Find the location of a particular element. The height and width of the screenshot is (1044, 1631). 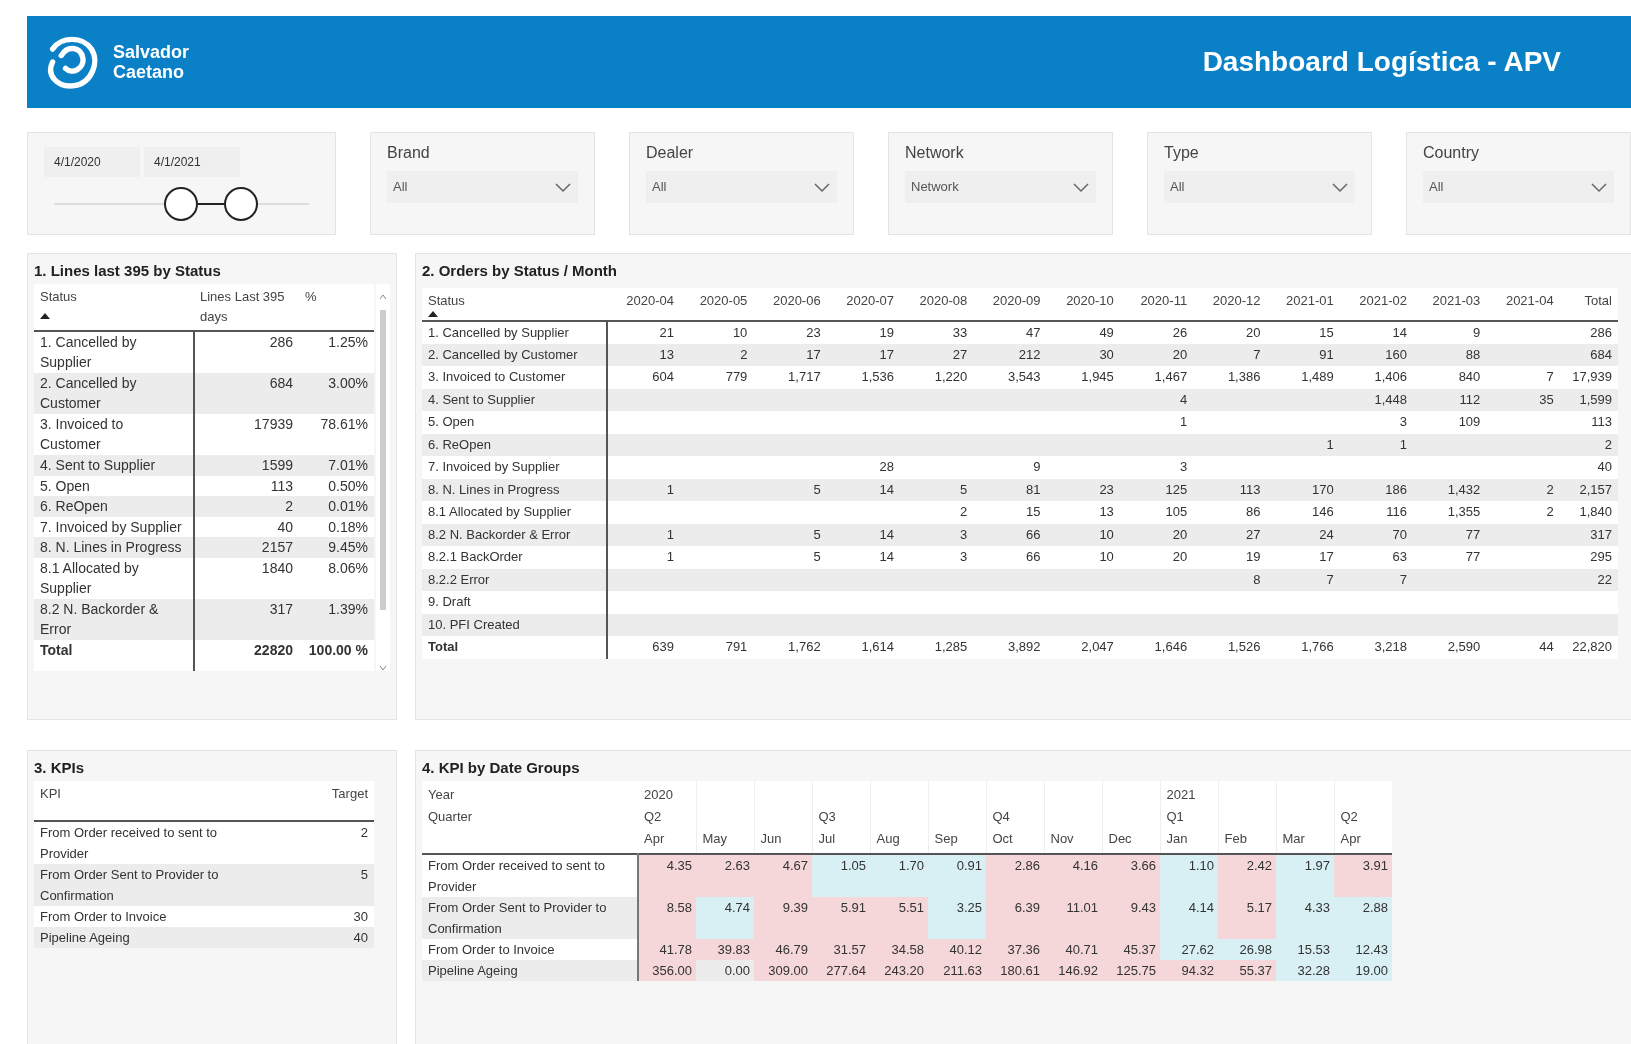

column-header: % is located at coordinates (336, 308).